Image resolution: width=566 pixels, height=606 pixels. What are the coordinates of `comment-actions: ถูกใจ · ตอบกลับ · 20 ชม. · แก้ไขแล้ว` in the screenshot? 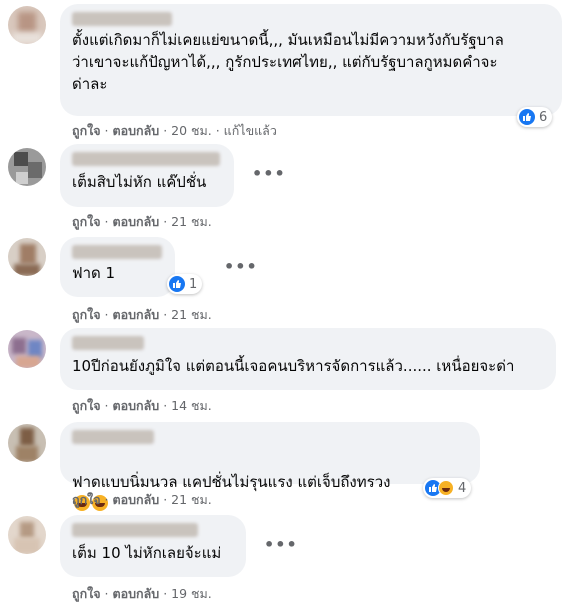 It's located at (174, 130).